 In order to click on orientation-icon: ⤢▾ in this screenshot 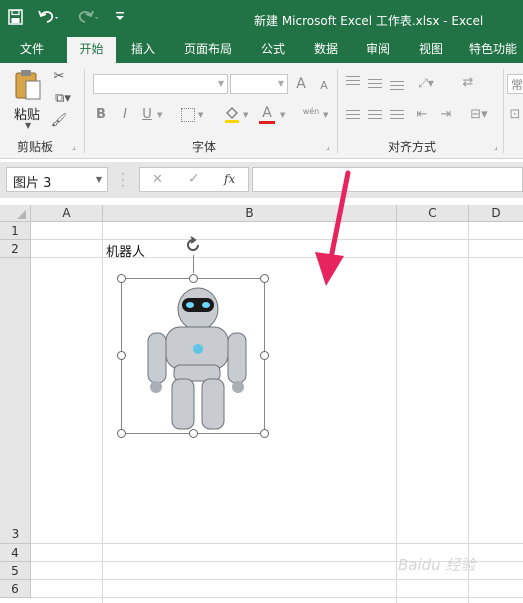, I will do `click(426, 83)`.